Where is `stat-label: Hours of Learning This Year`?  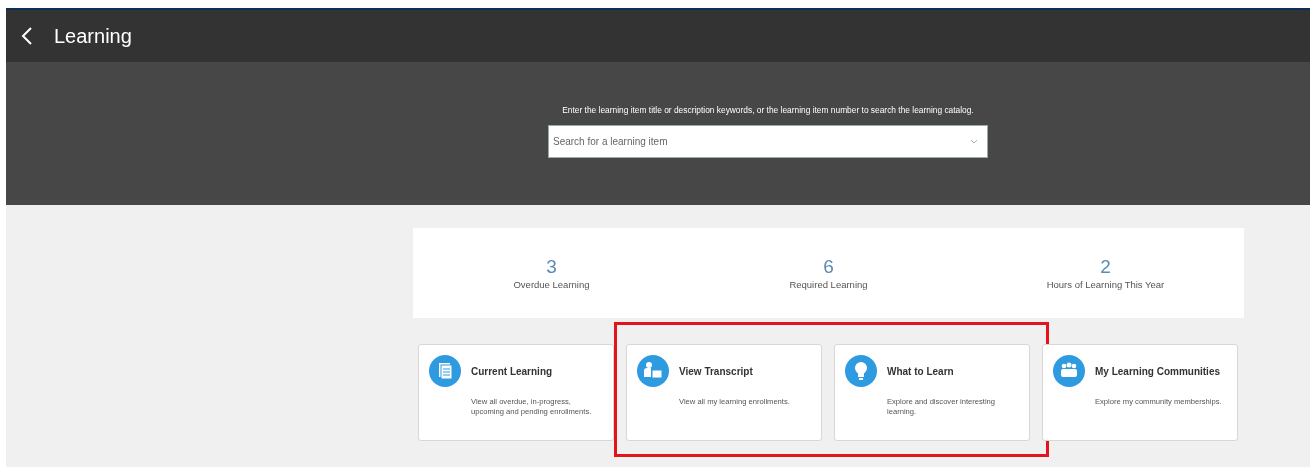 stat-label: Hours of Learning This Year is located at coordinates (1105, 284).